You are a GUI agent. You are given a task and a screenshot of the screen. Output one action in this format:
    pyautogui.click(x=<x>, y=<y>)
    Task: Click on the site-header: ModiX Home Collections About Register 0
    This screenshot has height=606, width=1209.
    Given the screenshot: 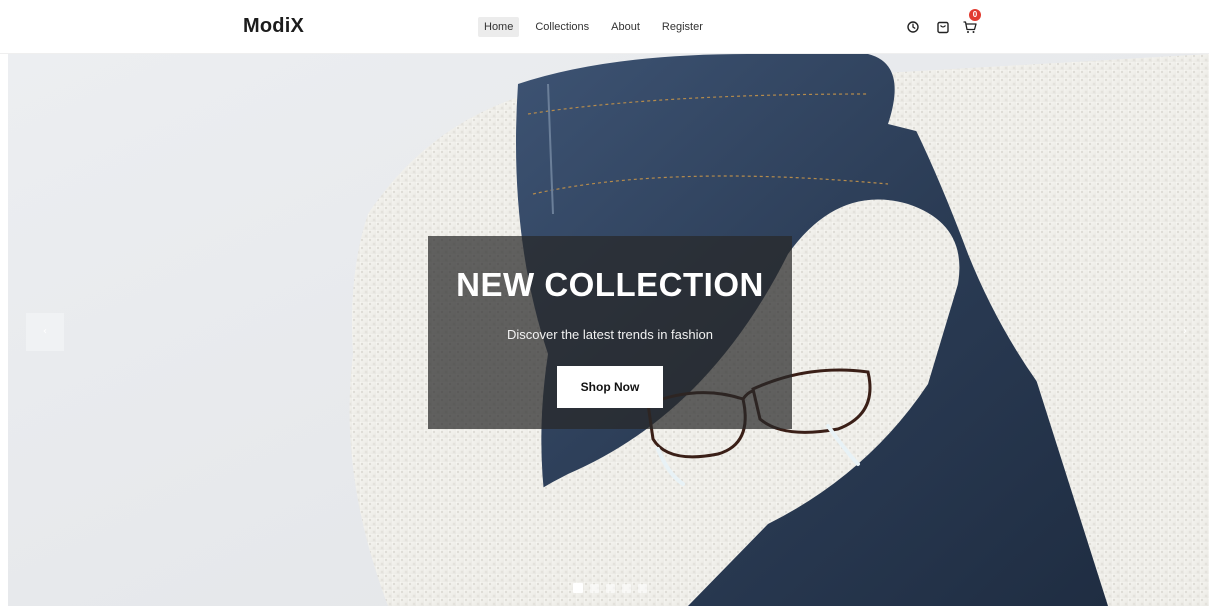 What is the action you would take?
    pyautogui.click(x=604, y=27)
    